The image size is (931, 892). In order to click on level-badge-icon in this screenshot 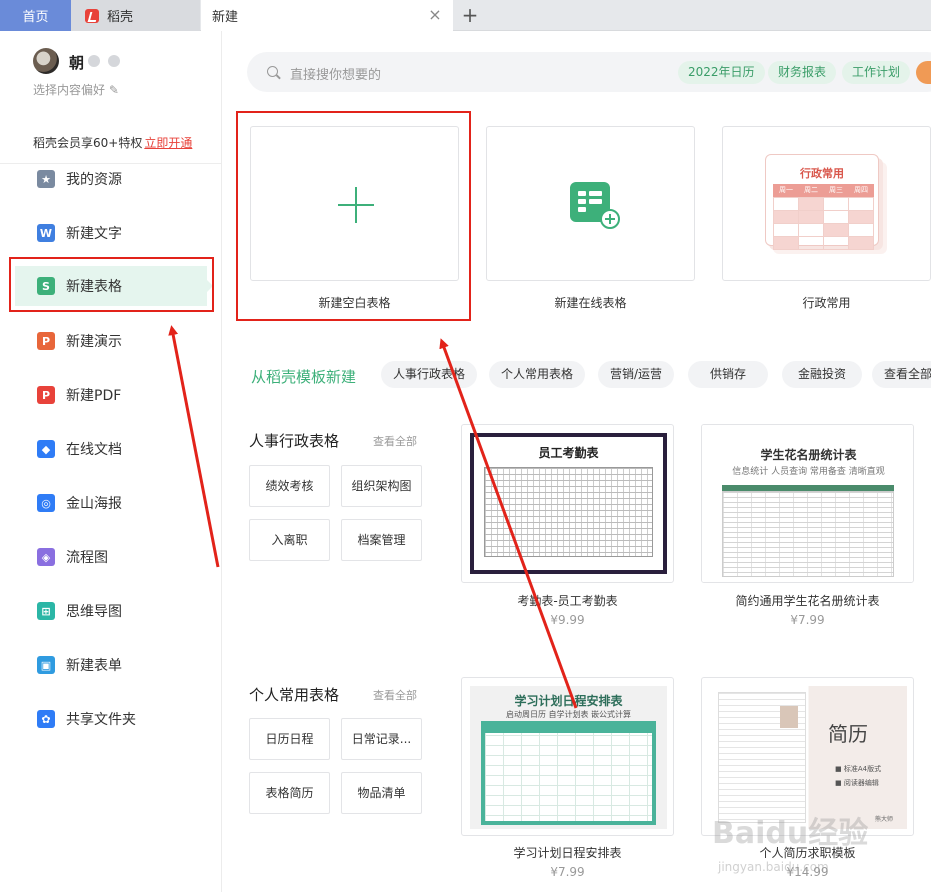, I will do `click(114, 61)`.